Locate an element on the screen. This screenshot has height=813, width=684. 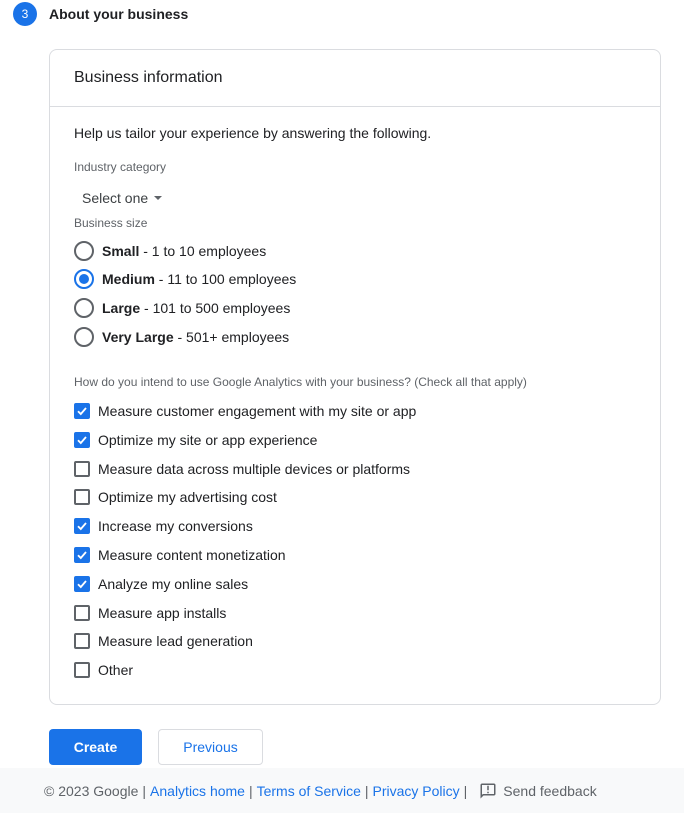
business-size-option-label: Small - 1 to 10 employees is located at coordinates (184, 251).